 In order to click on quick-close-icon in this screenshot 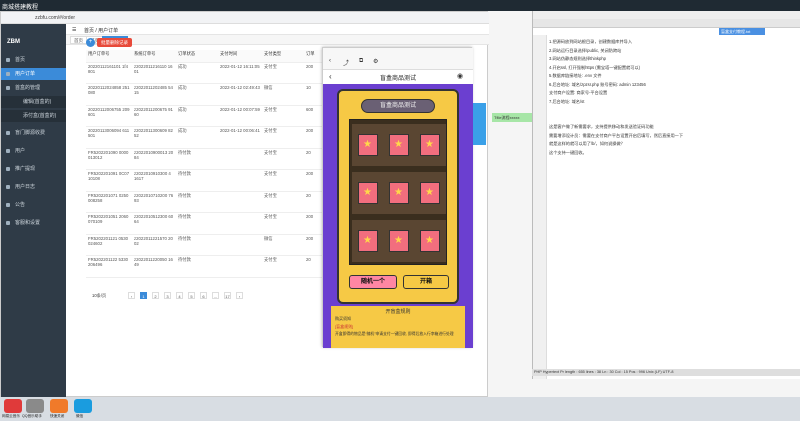, I will do `click(59, 406)`.